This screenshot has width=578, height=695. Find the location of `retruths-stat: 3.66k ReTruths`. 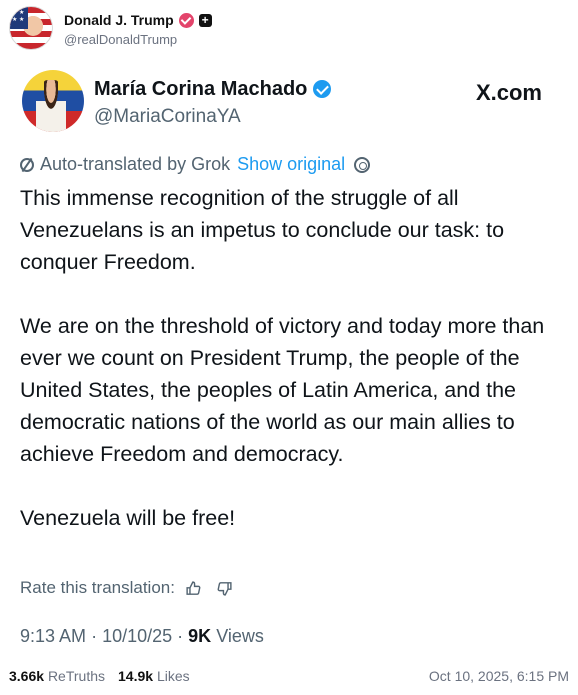

retruths-stat: 3.66k ReTruths is located at coordinates (57, 676).